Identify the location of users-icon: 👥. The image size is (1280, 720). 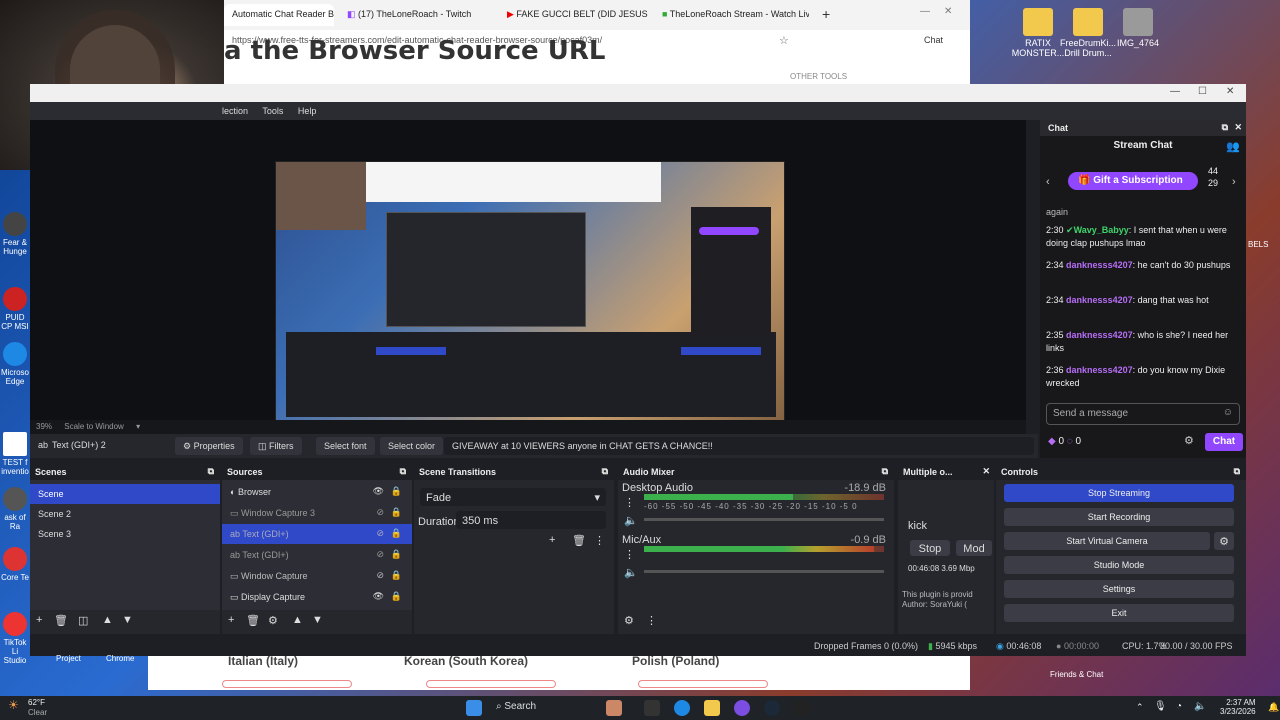
(1233, 146).